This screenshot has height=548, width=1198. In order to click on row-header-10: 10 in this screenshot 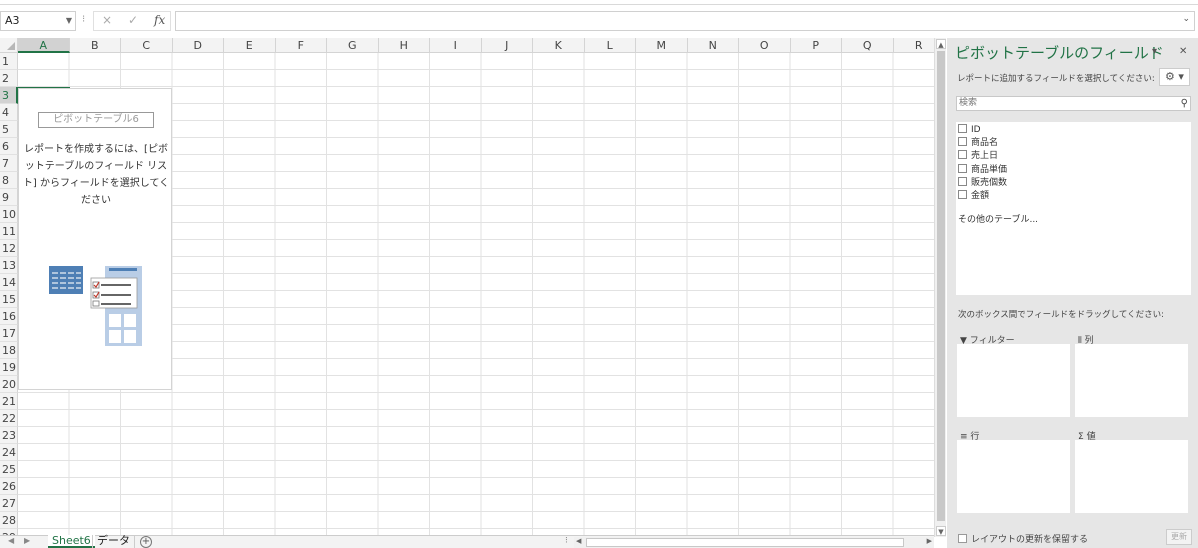, I will do `click(9, 214)`.